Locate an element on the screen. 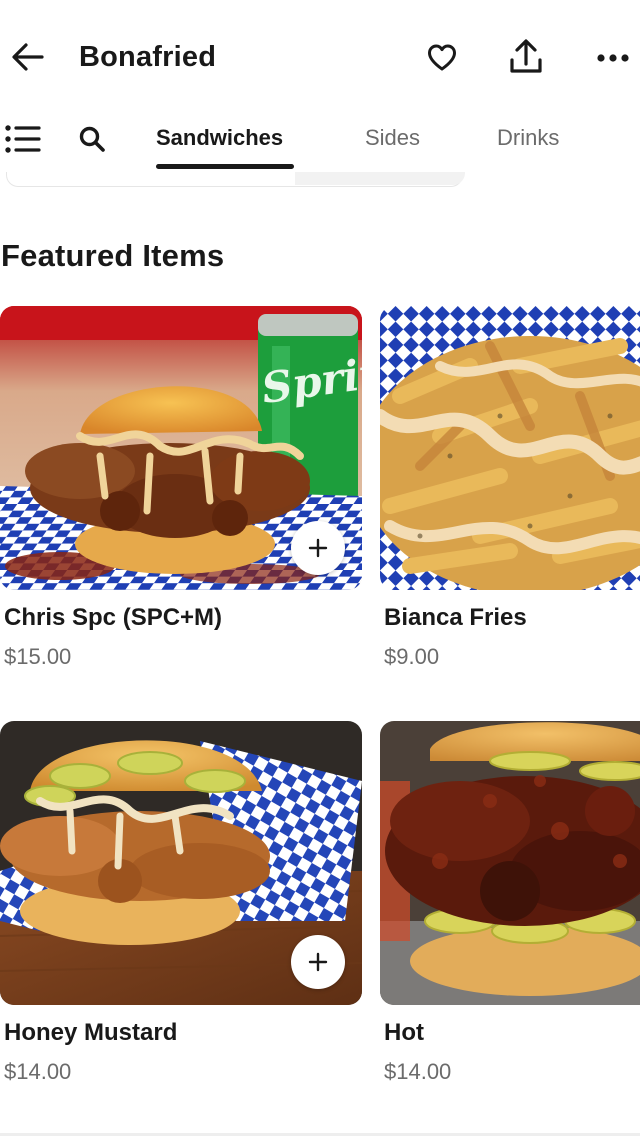 This screenshot has height=1136, width=640. search-icon is located at coordinates (92, 139).